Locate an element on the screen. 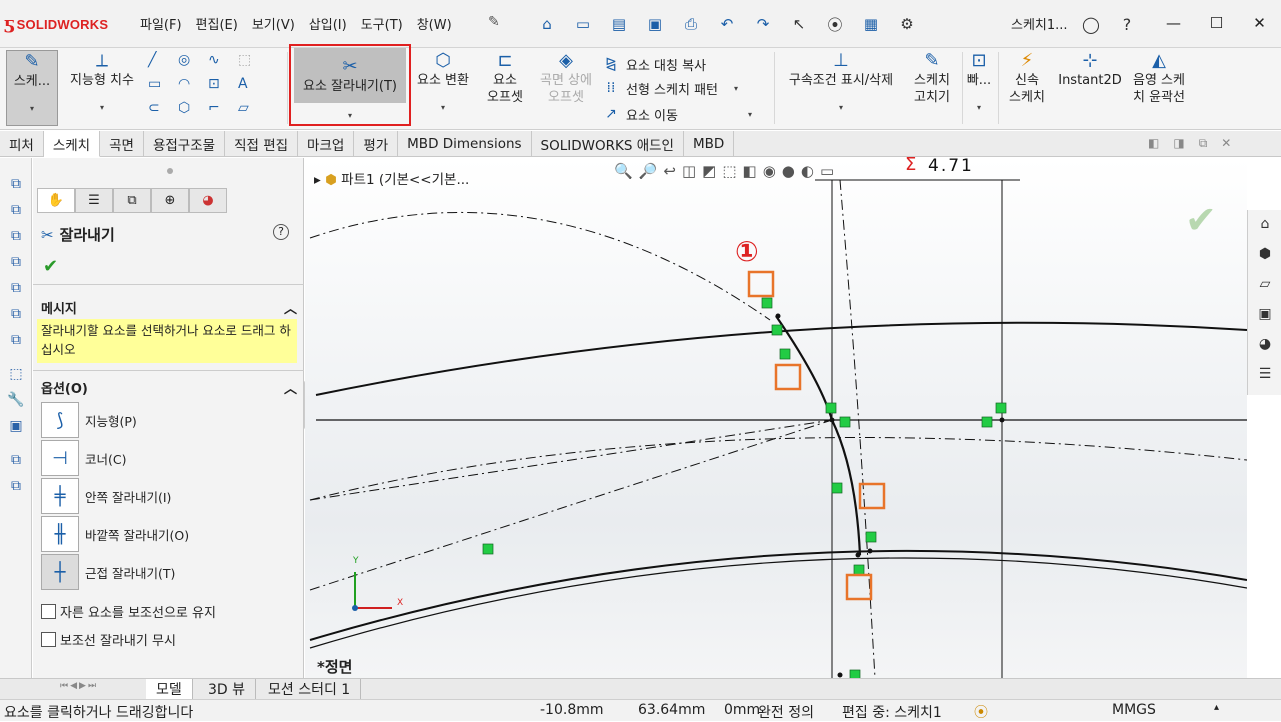 This screenshot has height=722, width=1281. trim-entities-button: ✂ 요소 잘라내기(T) ▾ is located at coordinates (350, 85).